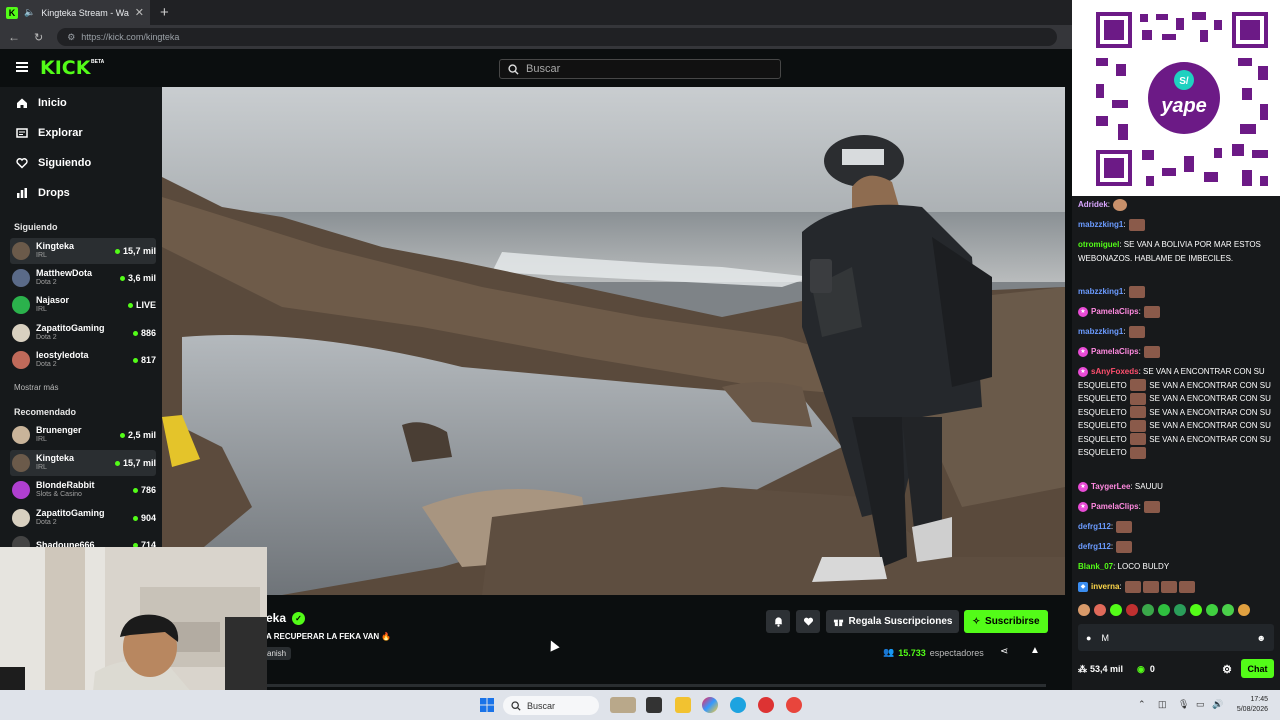  I want to click on display-icon: ▭, so click(1200, 704).